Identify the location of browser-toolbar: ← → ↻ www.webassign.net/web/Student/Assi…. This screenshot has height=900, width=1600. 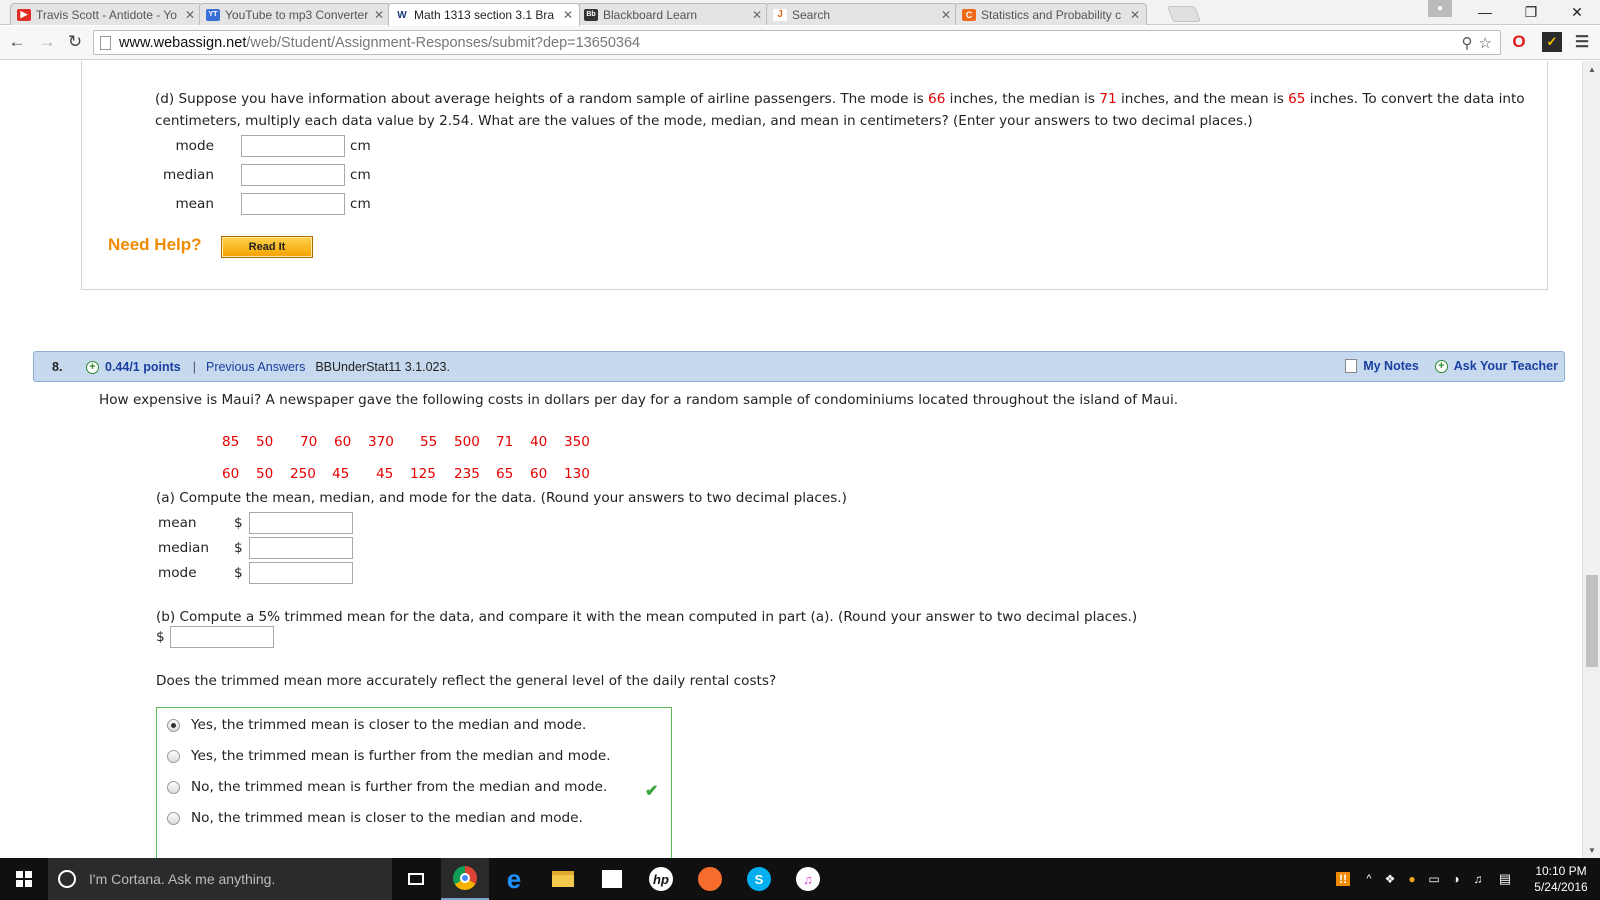
(800, 43).